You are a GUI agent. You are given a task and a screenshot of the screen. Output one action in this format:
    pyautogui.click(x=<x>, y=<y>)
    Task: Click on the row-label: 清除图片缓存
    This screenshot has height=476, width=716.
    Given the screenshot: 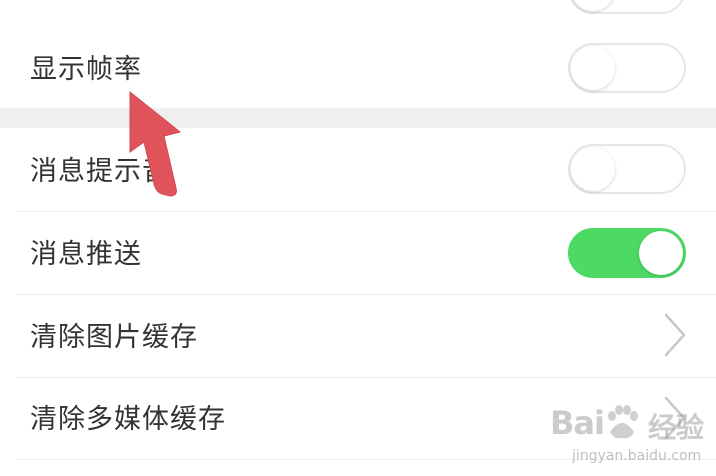 What is the action you would take?
    pyautogui.click(x=114, y=337)
    